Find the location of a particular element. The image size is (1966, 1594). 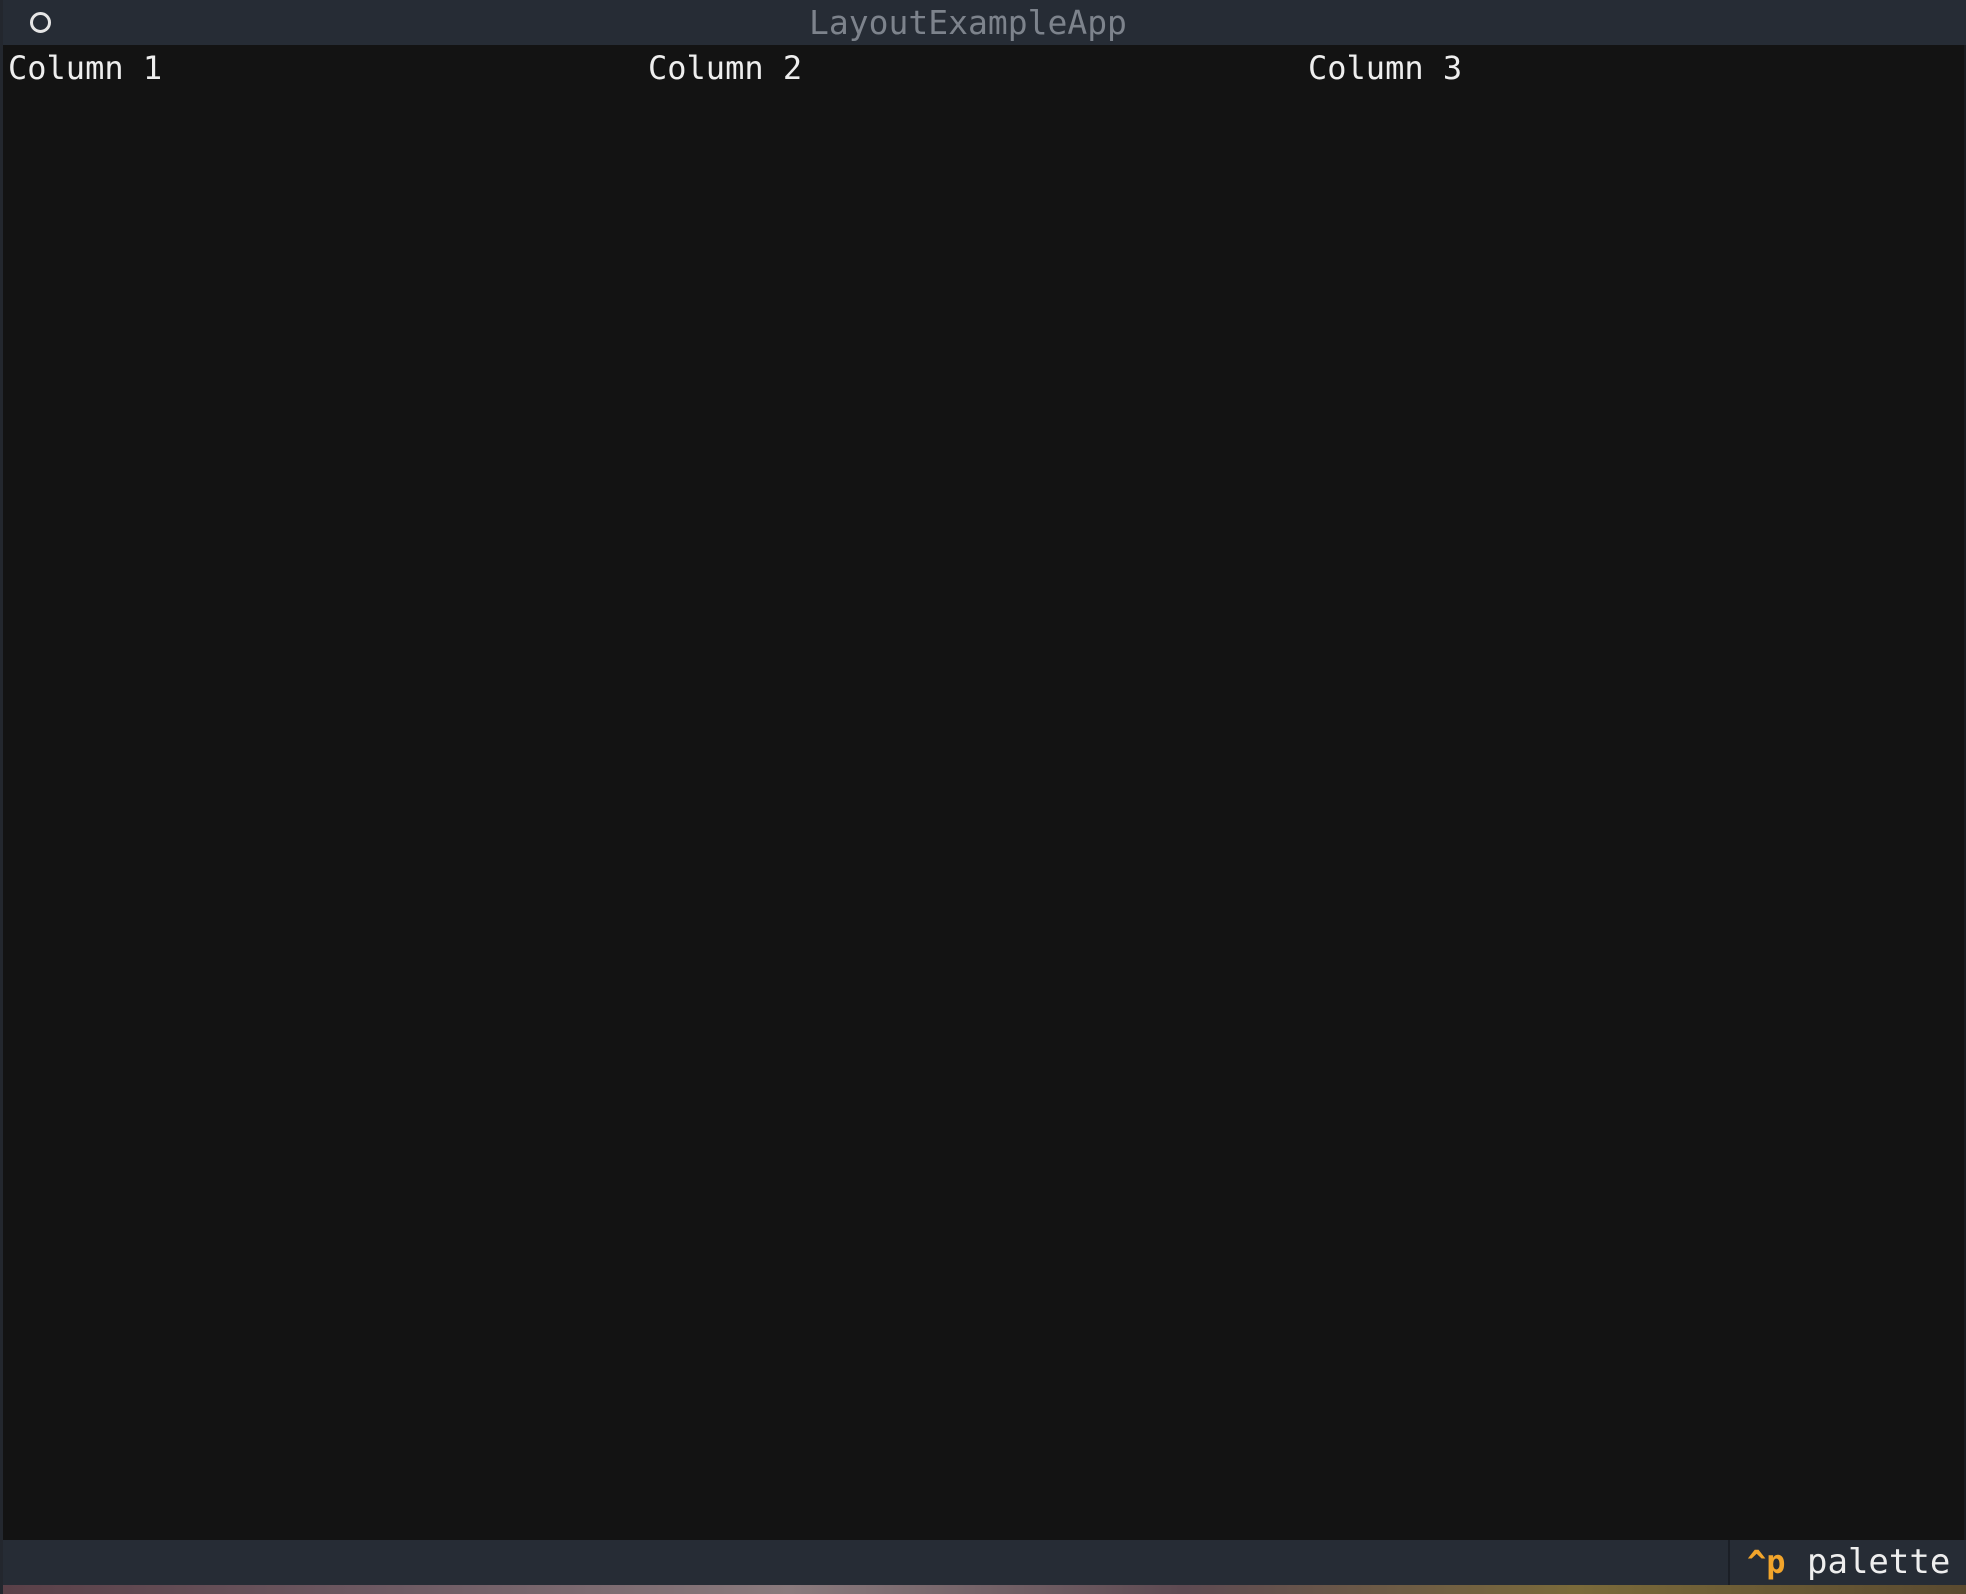

desktop-background-strip is located at coordinates (984, 1589).